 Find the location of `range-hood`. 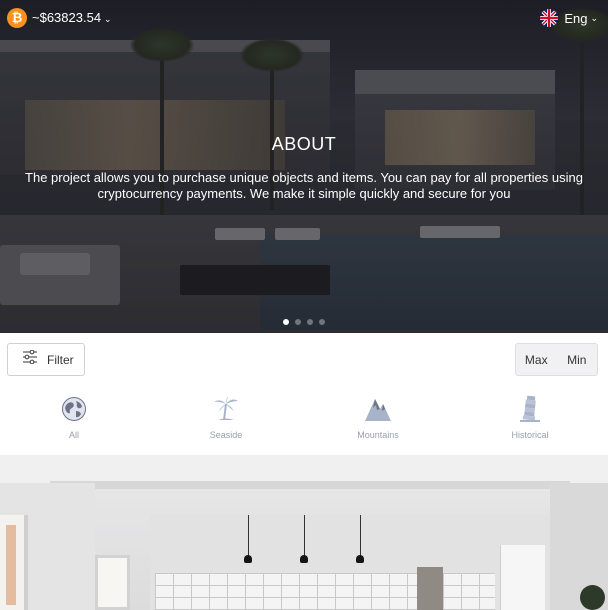

range-hood is located at coordinates (430, 588).